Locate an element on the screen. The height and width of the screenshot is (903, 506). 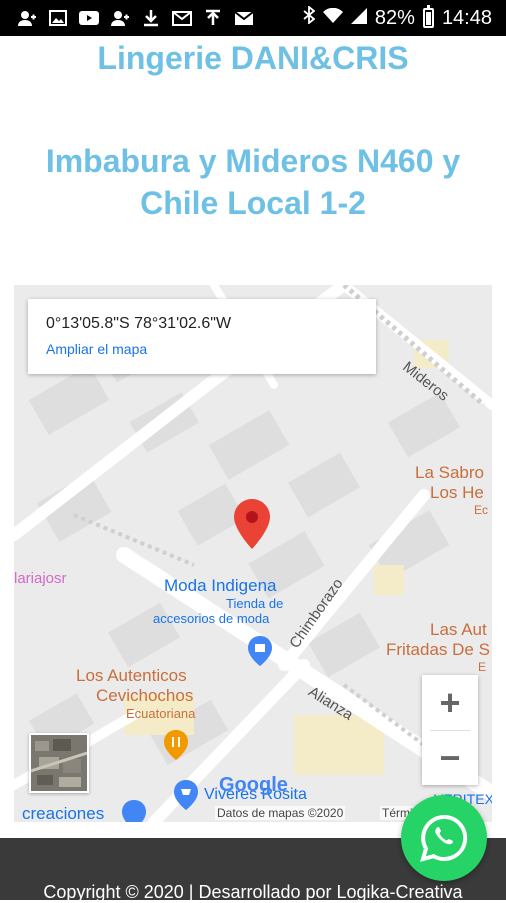
clock: 14:48 is located at coordinates (466, 17).